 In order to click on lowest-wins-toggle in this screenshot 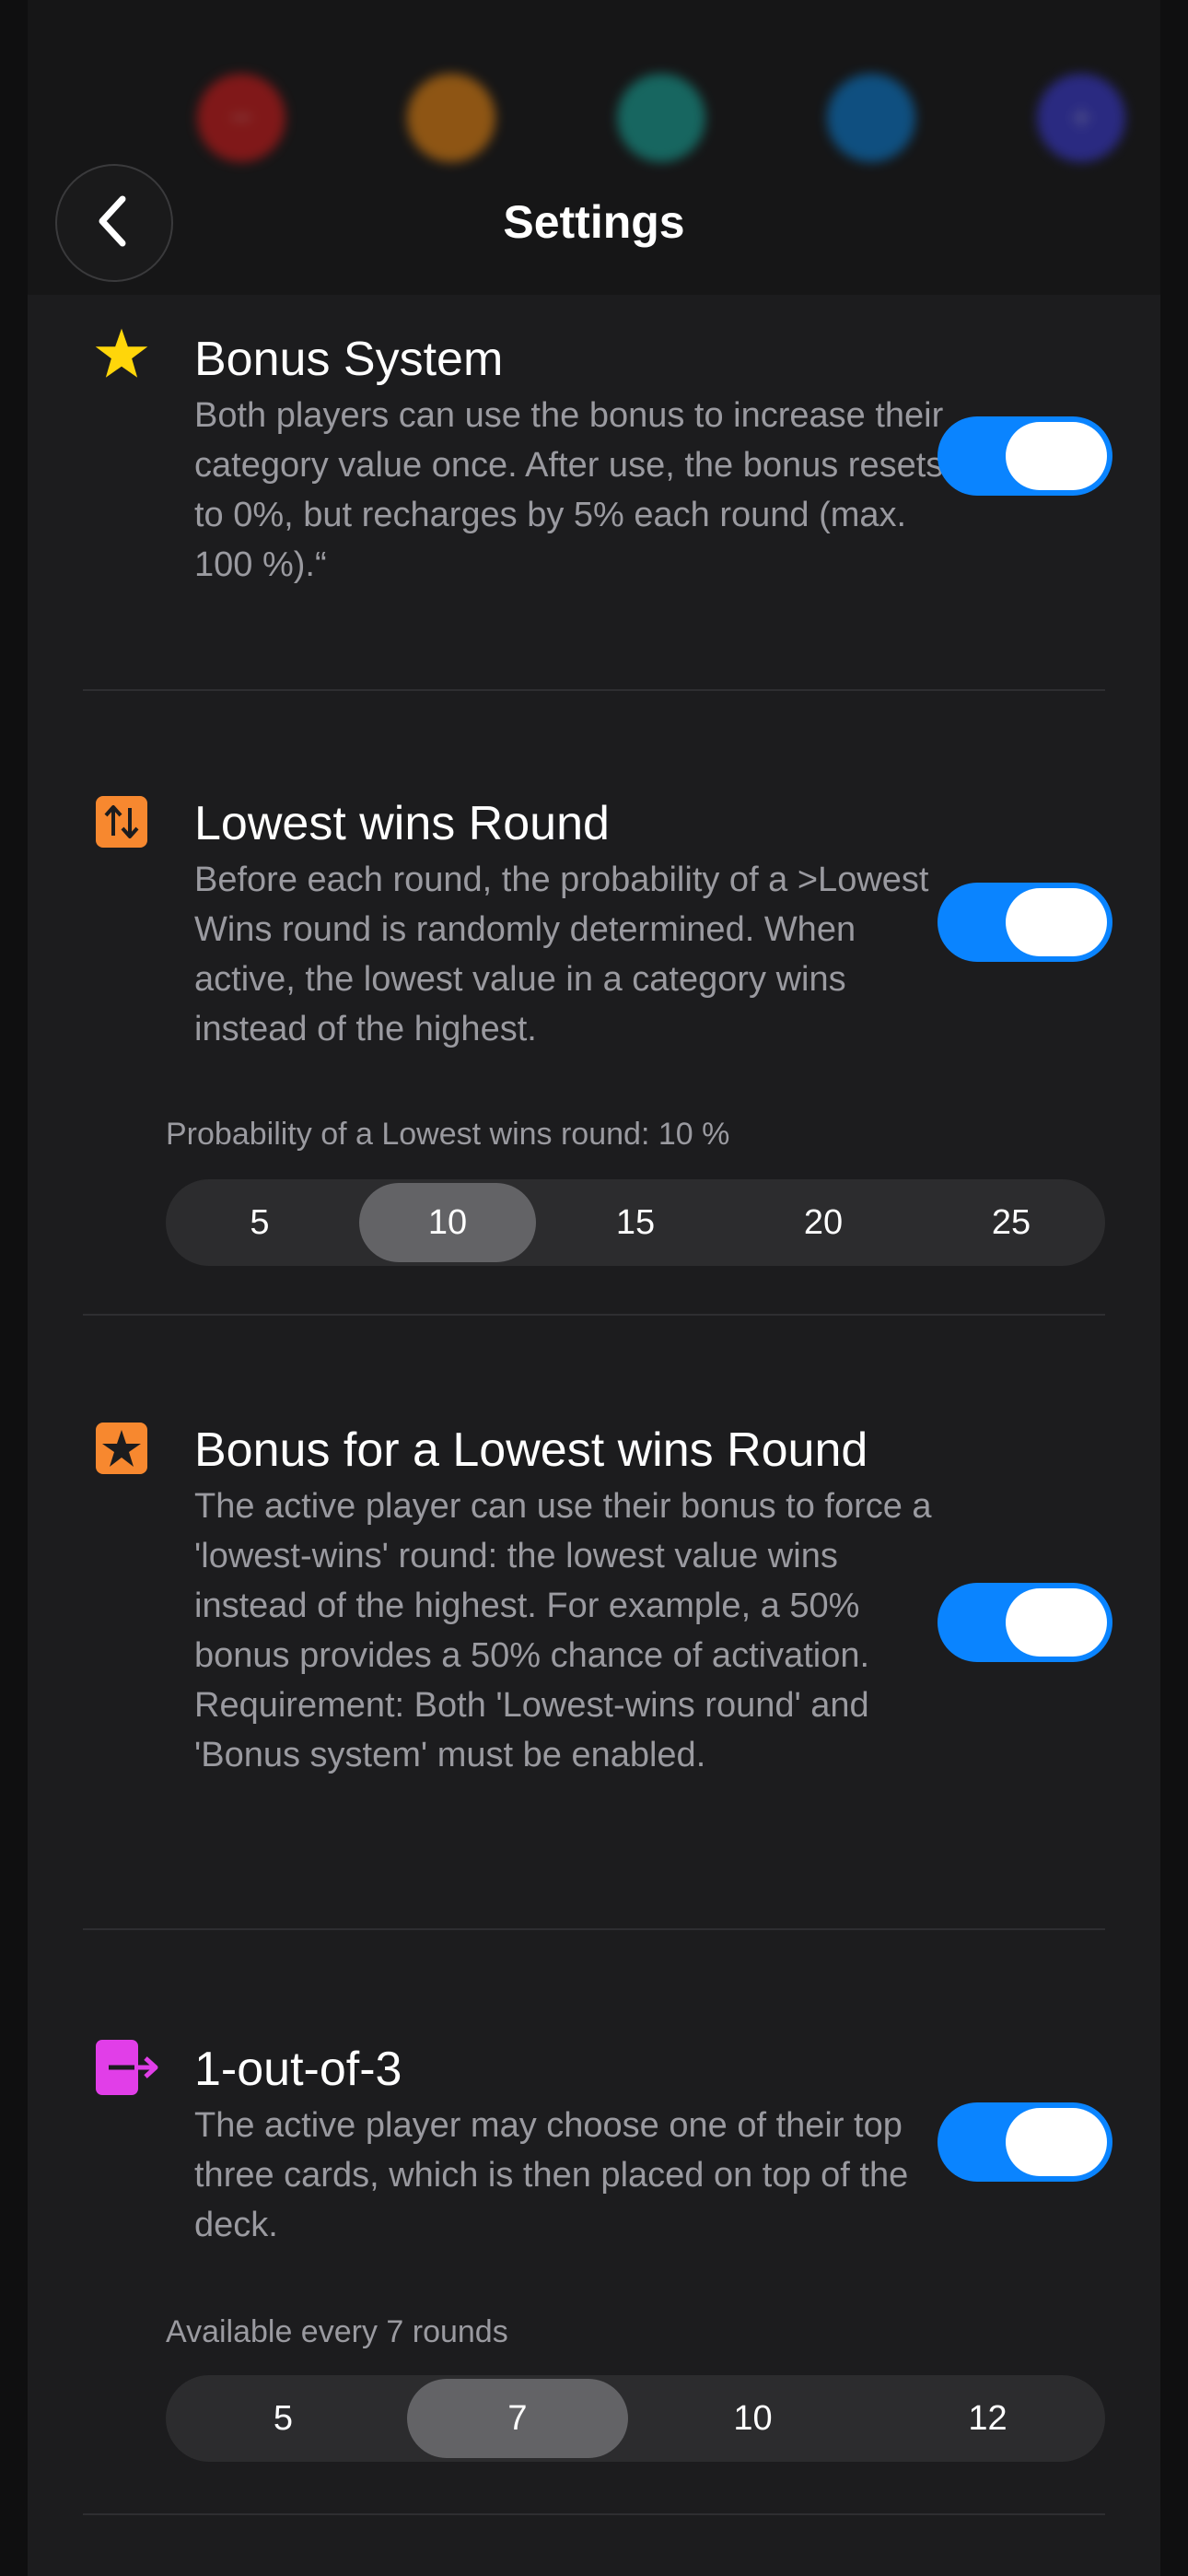, I will do `click(1025, 923)`.